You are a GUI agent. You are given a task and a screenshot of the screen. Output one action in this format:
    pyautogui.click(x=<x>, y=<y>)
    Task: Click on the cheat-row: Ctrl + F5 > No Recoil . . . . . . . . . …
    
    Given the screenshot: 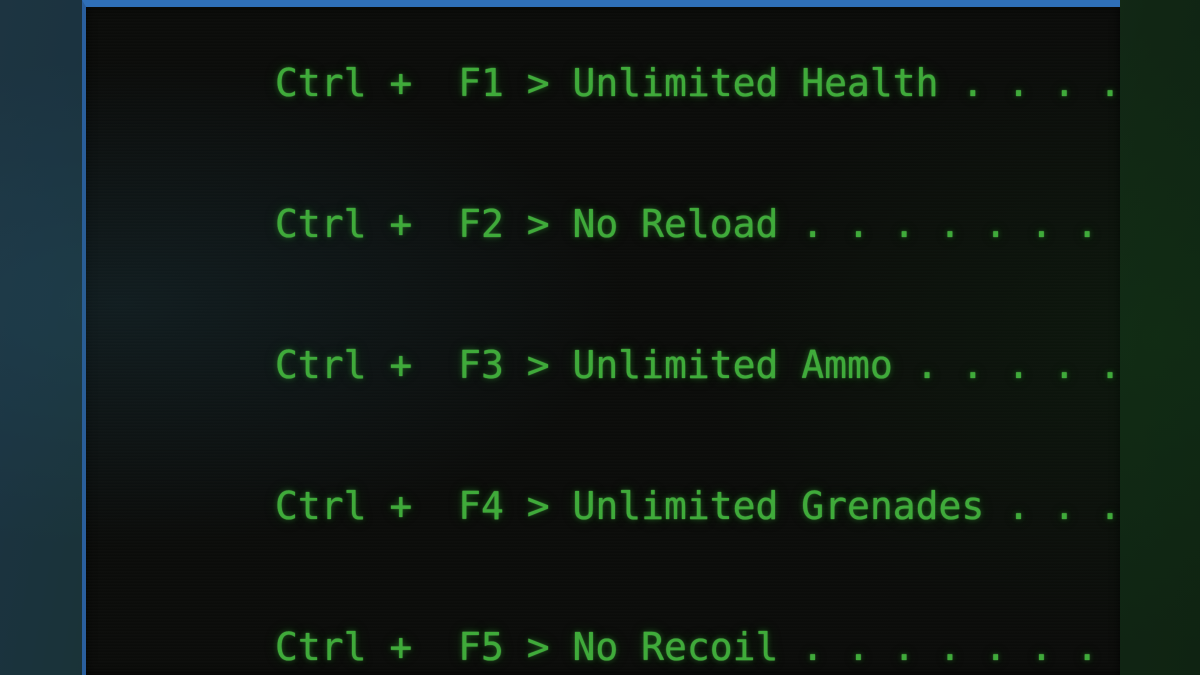 What is the action you would take?
    pyautogui.click(x=606, y=626)
    